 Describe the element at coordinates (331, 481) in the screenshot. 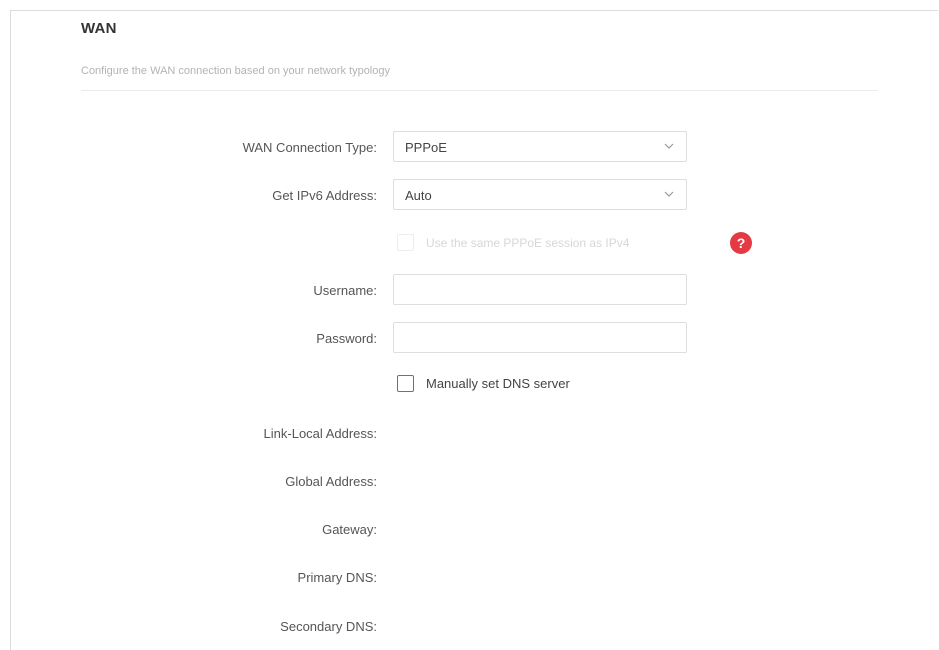

I see `global-address-label: Global Address:` at that location.